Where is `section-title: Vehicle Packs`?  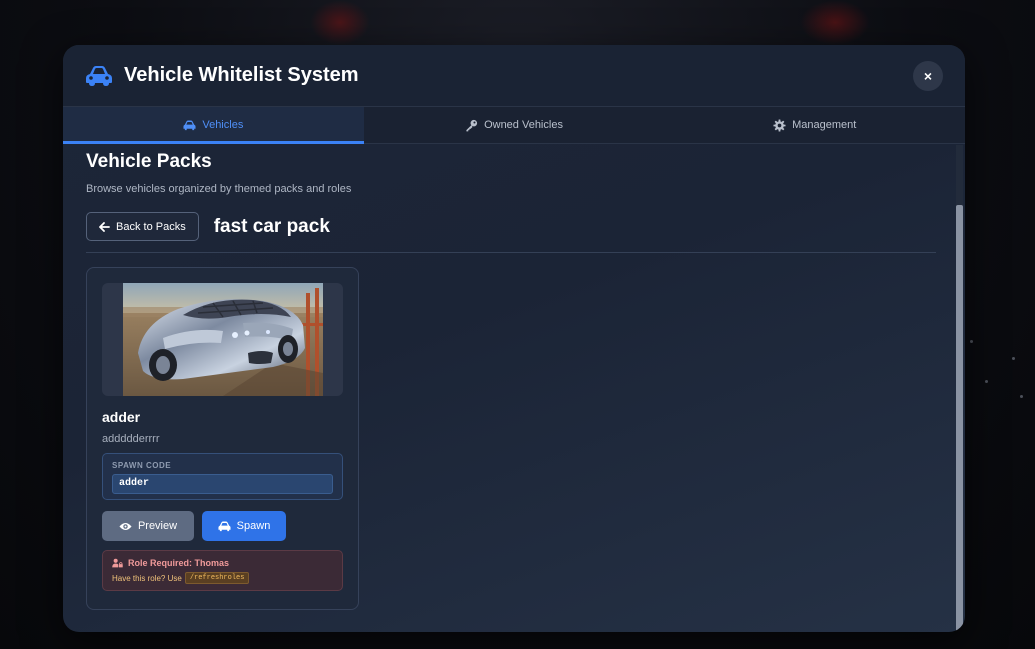
section-title: Vehicle Packs is located at coordinates (149, 161).